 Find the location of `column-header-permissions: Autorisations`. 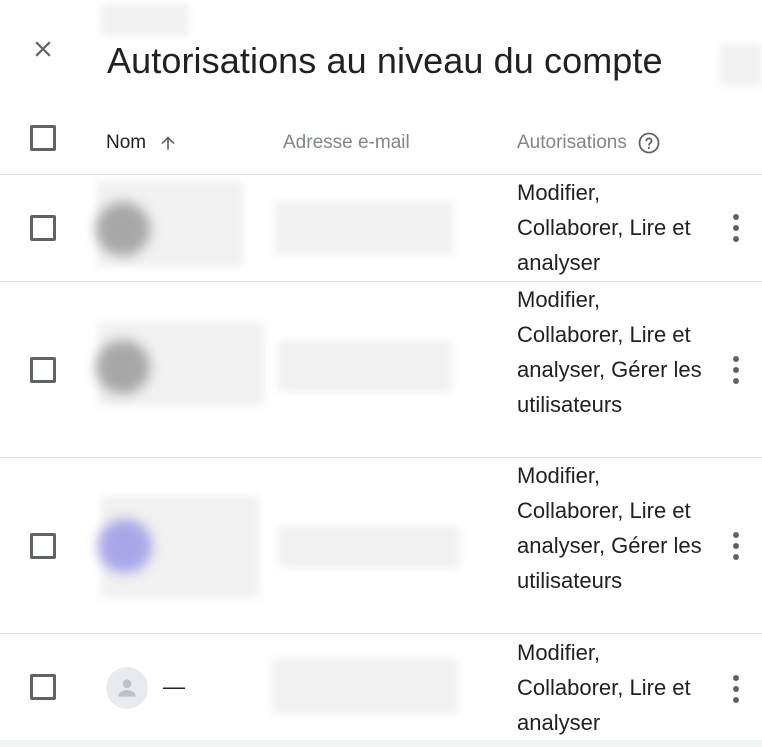

column-header-permissions: Autorisations is located at coordinates (589, 143).